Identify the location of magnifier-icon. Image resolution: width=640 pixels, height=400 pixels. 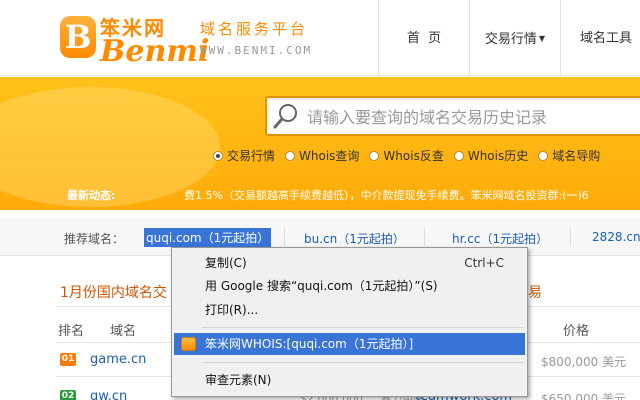
(287, 116).